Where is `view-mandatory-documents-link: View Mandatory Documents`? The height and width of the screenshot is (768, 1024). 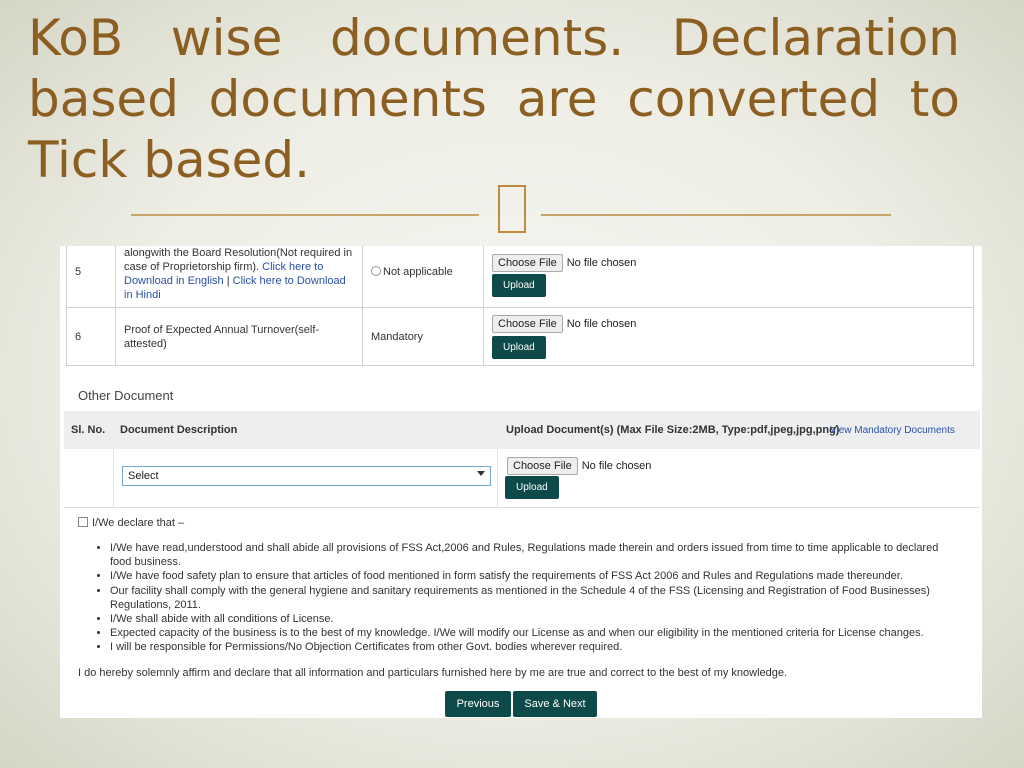
view-mandatory-documents-link: View Mandatory Documents is located at coordinates (892, 430).